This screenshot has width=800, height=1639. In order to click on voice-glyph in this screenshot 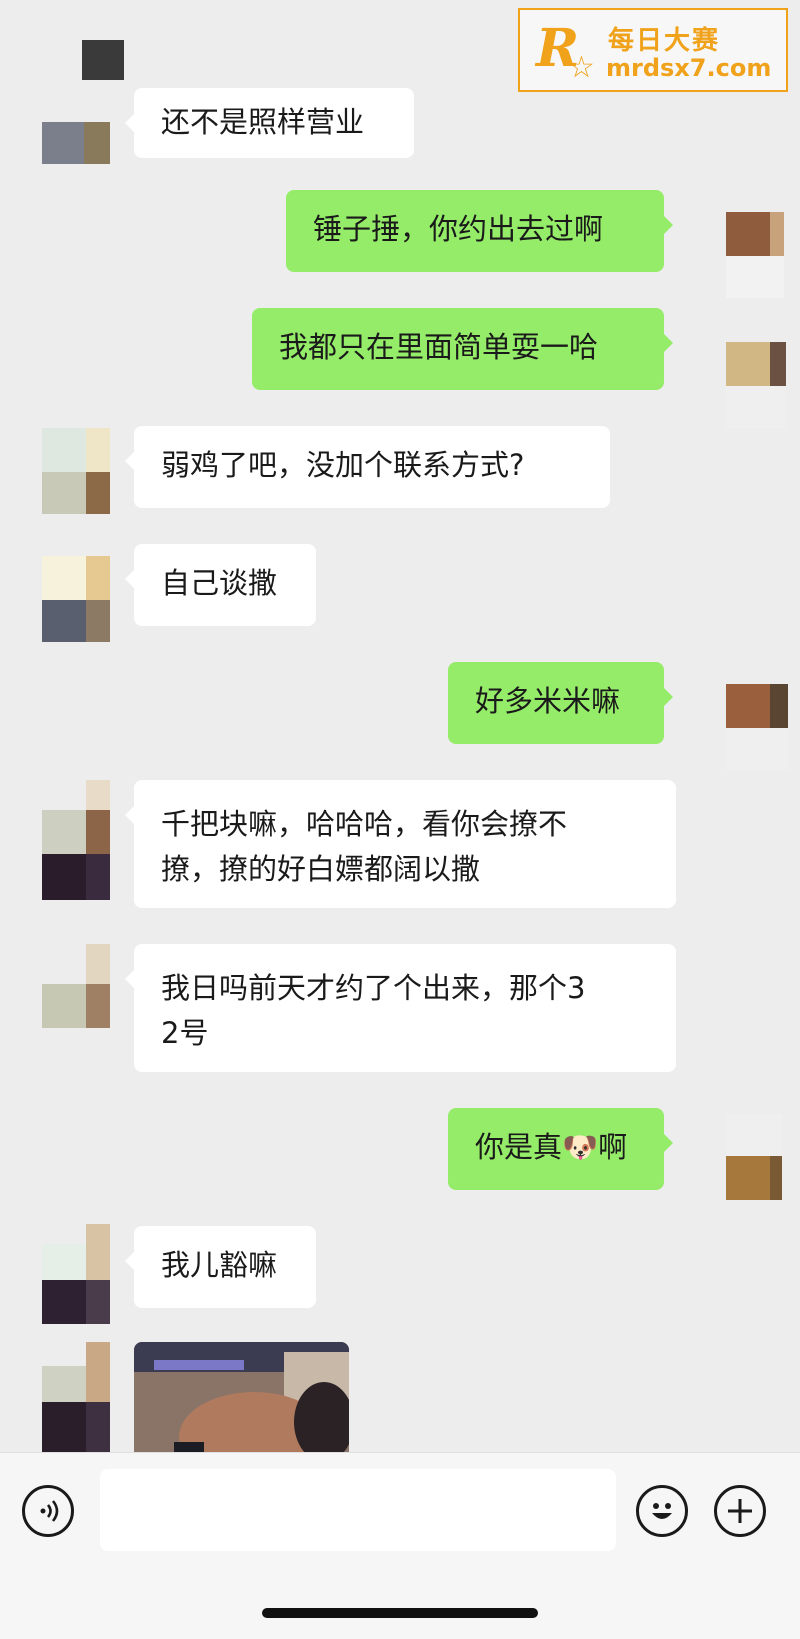, I will do `click(49, 1511)`.